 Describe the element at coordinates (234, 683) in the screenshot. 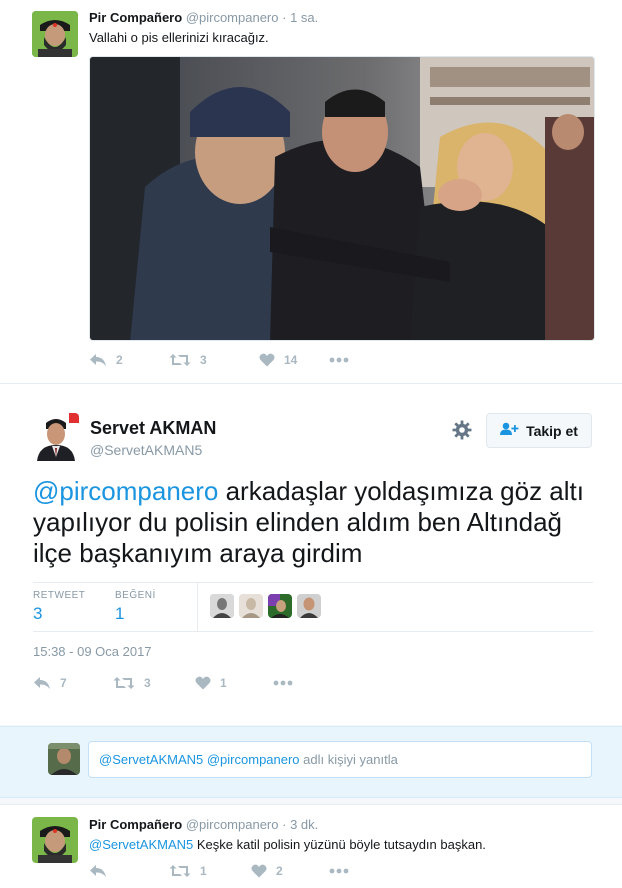

I see `like-action: 1` at that location.